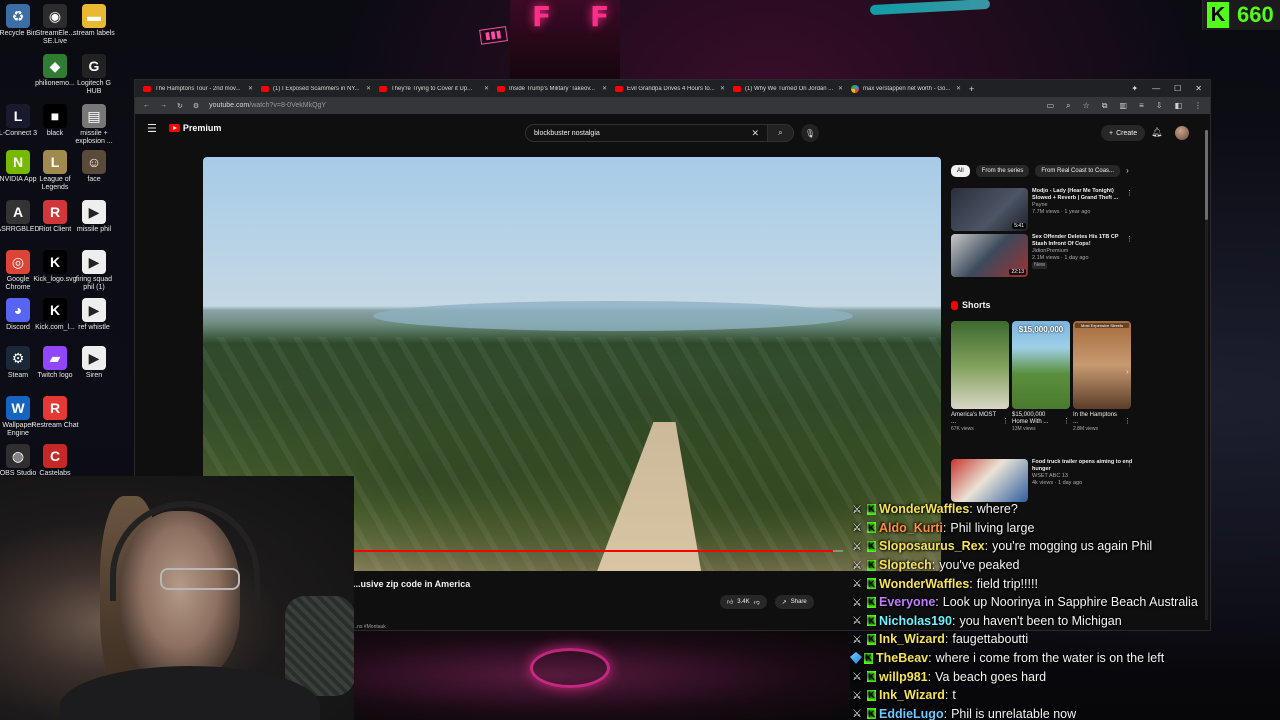 This screenshot has width=1280, height=720. What do you see at coordinates (94, 75) in the screenshot?
I see `desktop-shortcut: G Logitech G HUB` at bounding box center [94, 75].